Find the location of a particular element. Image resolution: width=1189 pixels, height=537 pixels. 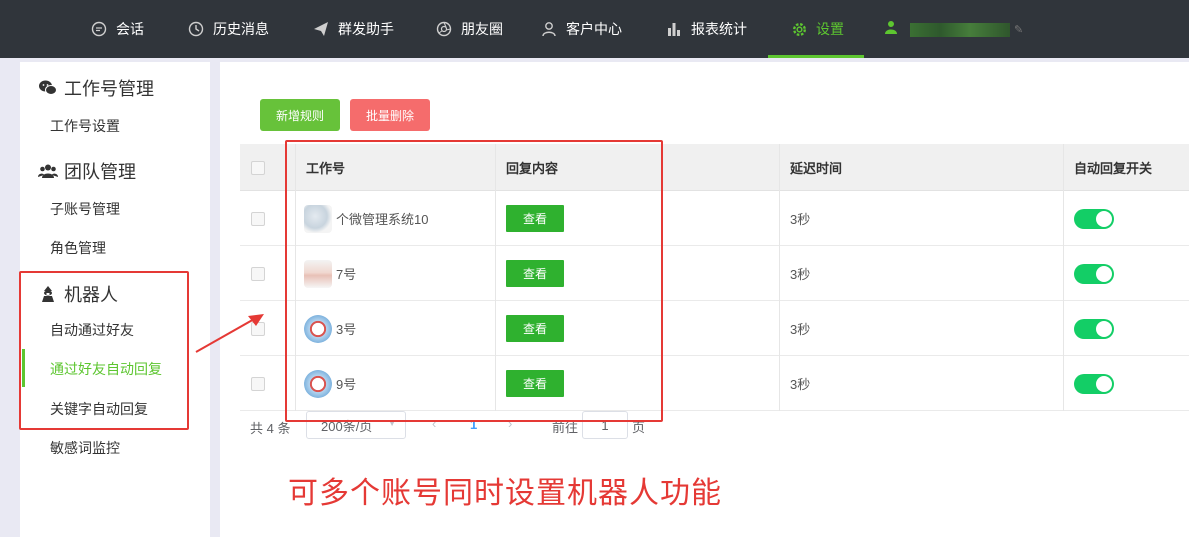

nav-item-moments: 朋友圈 is located at coordinates (469, 29).